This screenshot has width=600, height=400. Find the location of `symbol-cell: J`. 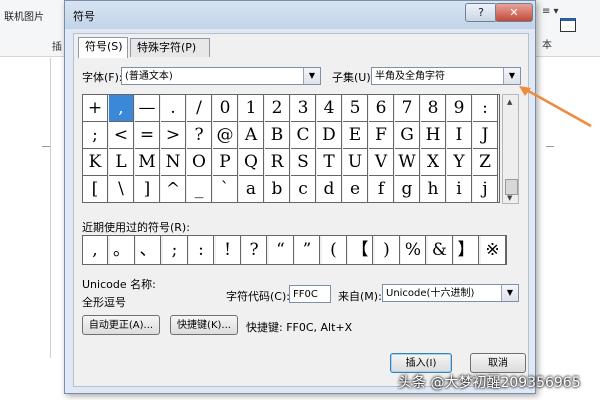

symbol-cell: J is located at coordinates (485, 135).